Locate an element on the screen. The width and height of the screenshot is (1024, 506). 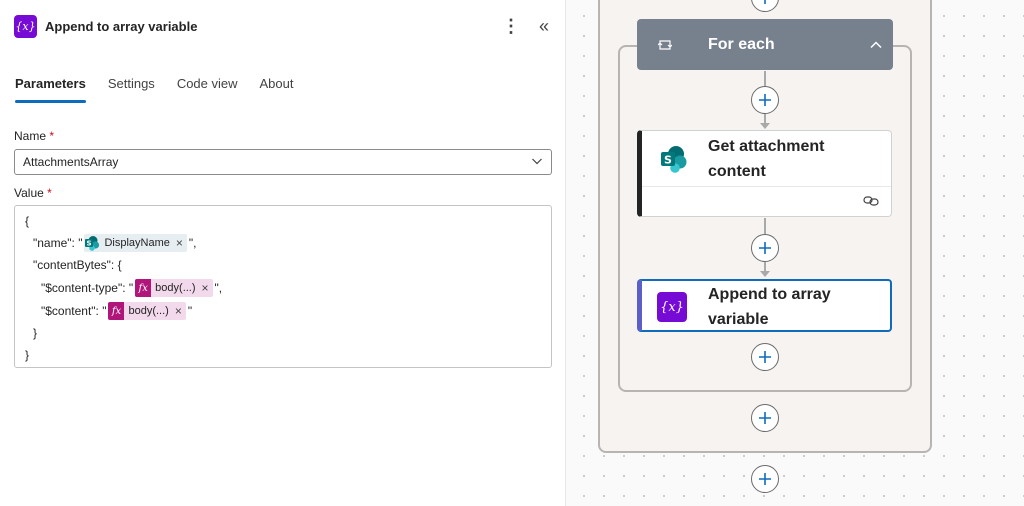
code-line: "name": " S DisplayName × ", is located at coordinates (115, 243).